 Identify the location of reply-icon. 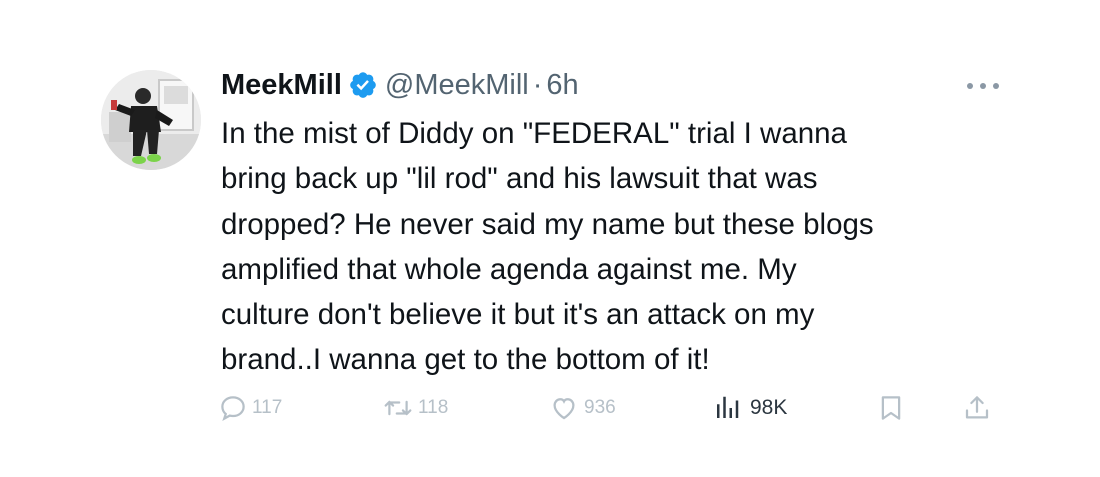
(233, 408).